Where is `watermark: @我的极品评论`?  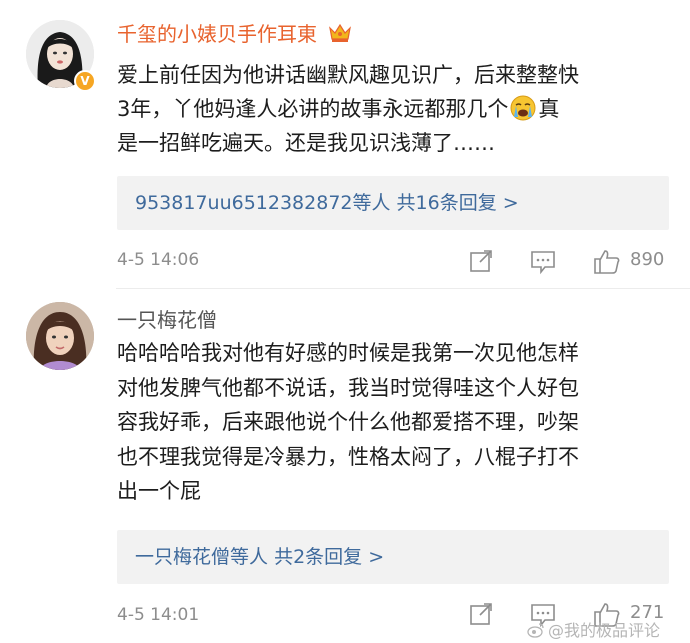
watermark: @我的极品评论 is located at coordinates (593, 629).